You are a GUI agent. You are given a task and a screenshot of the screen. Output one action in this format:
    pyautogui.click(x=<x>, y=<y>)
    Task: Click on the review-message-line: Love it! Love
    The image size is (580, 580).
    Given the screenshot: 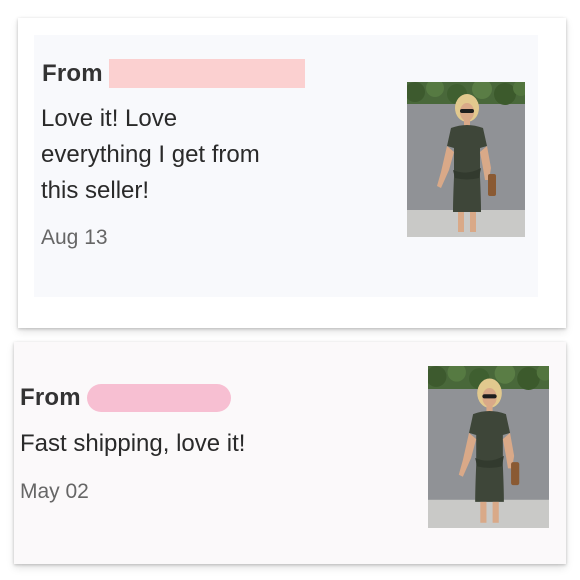 What is the action you would take?
    pyautogui.click(x=109, y=118)
    